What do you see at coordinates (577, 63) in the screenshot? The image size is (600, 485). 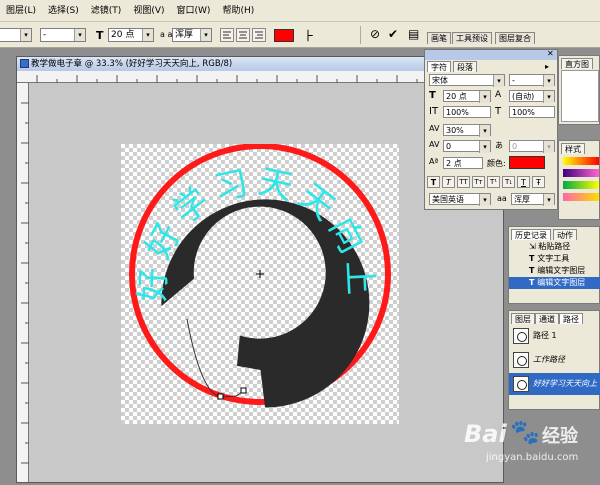 I see `tab-histogram: 直方图` at bounding box center [577, 63].